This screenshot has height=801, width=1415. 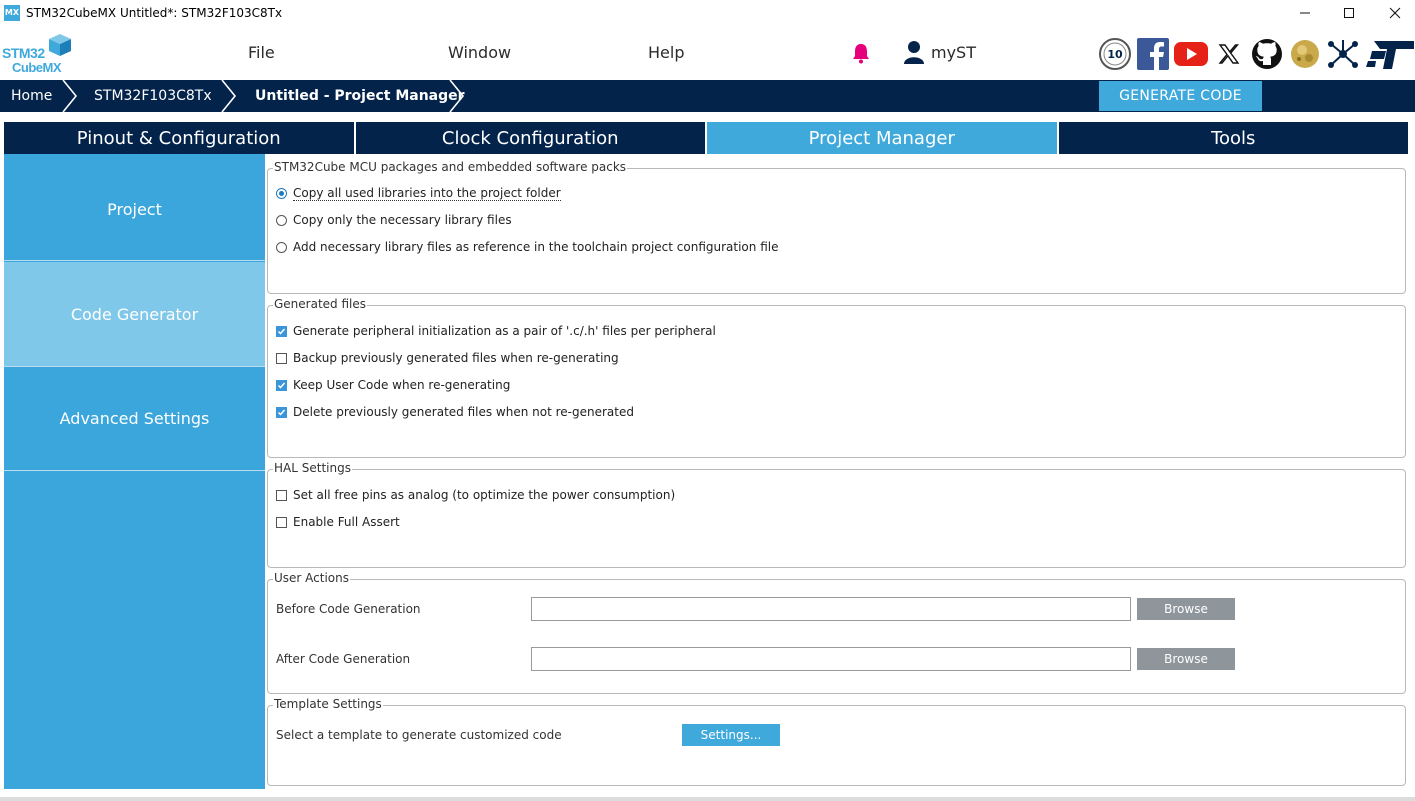 I want to click on user-account: myST, so click(x=939, y=52).